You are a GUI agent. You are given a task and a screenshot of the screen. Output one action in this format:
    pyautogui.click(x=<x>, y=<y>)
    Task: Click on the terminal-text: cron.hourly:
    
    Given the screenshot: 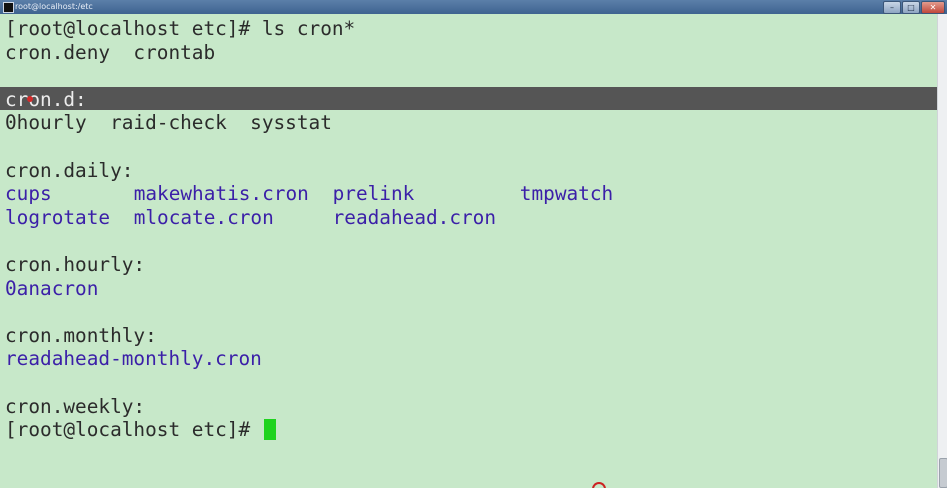 What is the action you would take?
    pyautogui.click(x=75, y=264)
    